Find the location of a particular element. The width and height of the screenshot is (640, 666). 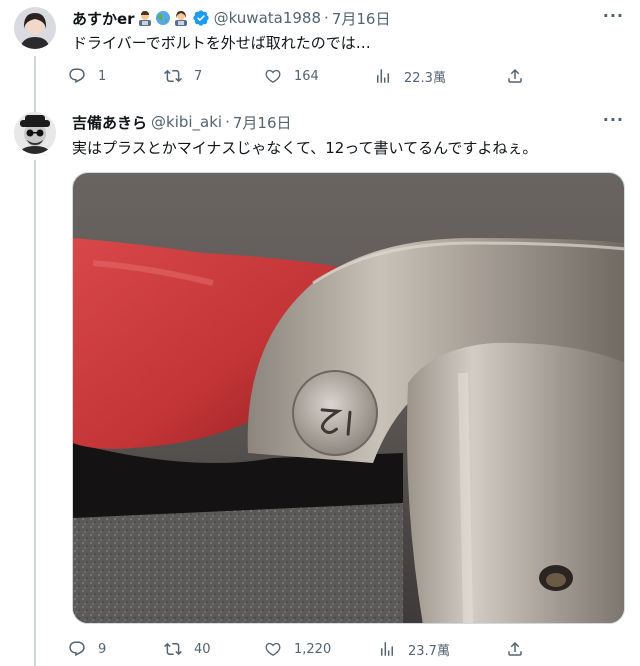

retweet-count: 40 is located at coordinates (202, 649).